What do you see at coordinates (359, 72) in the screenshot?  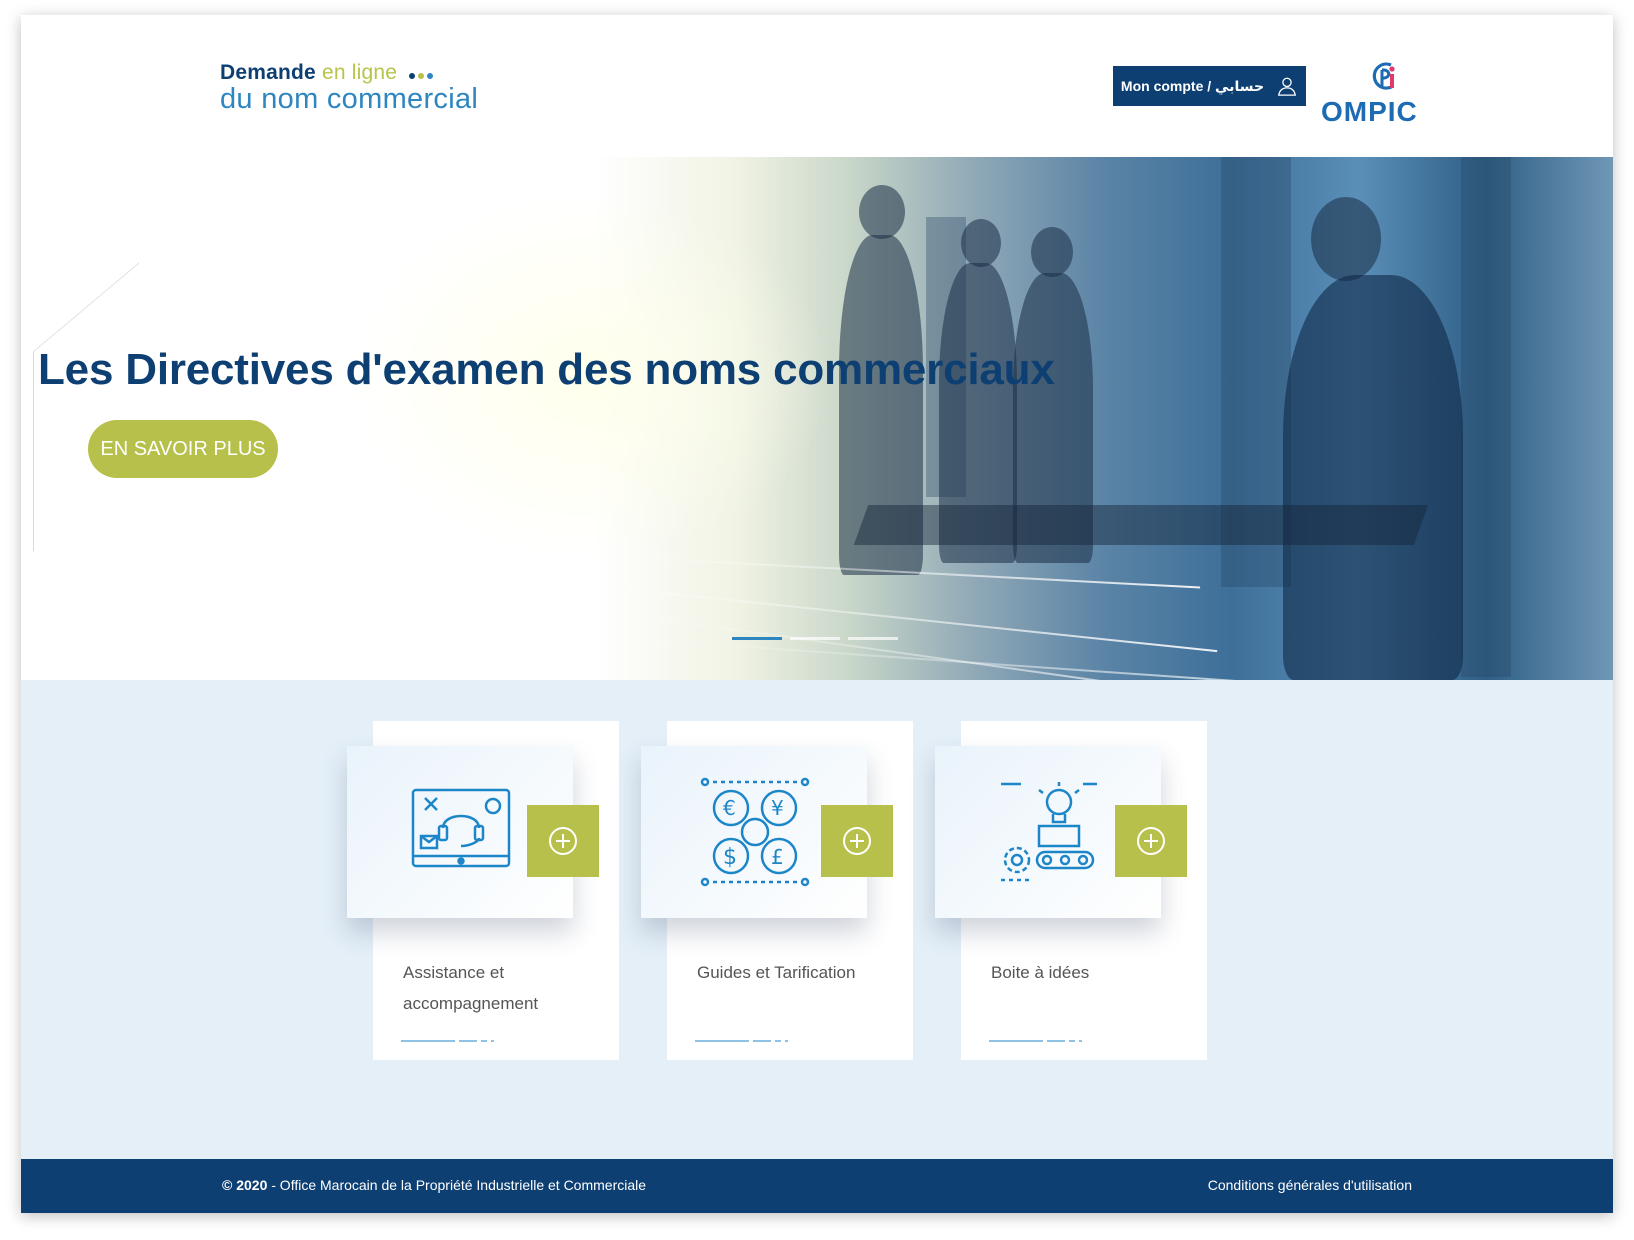 I see `brand-accent: en ligne` at bounding box center [359, 72].